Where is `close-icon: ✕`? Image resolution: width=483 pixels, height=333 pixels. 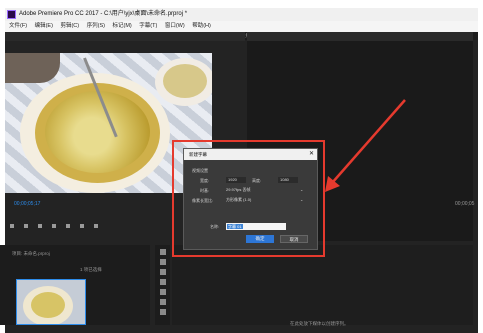 close-icon: ✕ is located at coordinates (311, 154).